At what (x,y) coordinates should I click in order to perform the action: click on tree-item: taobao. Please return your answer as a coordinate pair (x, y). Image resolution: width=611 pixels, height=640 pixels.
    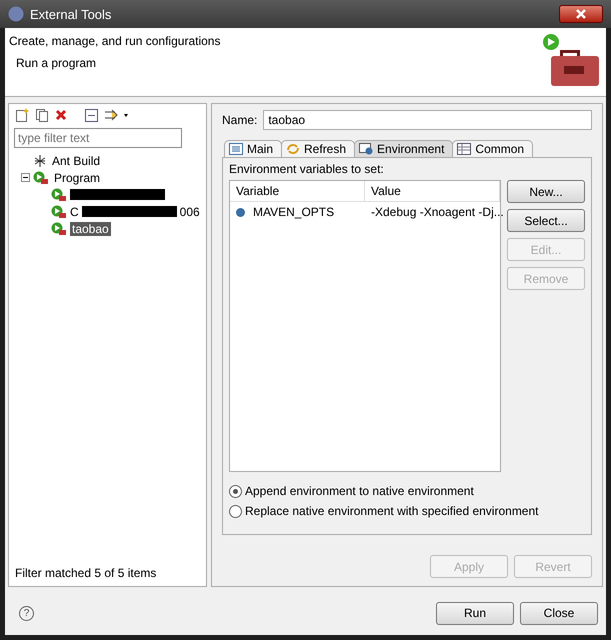
    Looking at the image, I should click on (90, 229).